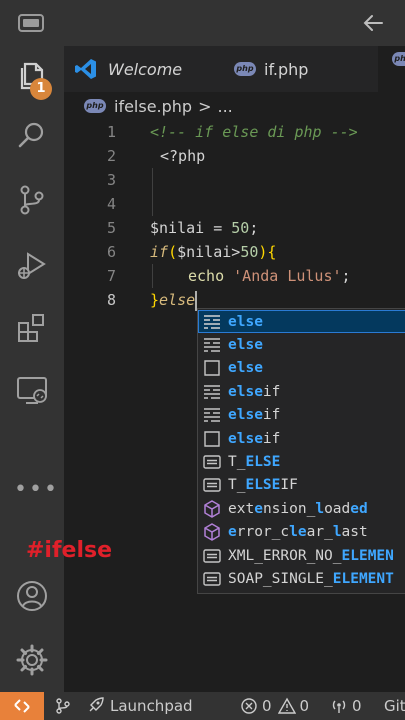 The width and height of the screenshot is (405, 720). What do you see at coordinates (32, 660) in the screenshot?
I see `settings-gear-icon` at bounding box center [32, 660].